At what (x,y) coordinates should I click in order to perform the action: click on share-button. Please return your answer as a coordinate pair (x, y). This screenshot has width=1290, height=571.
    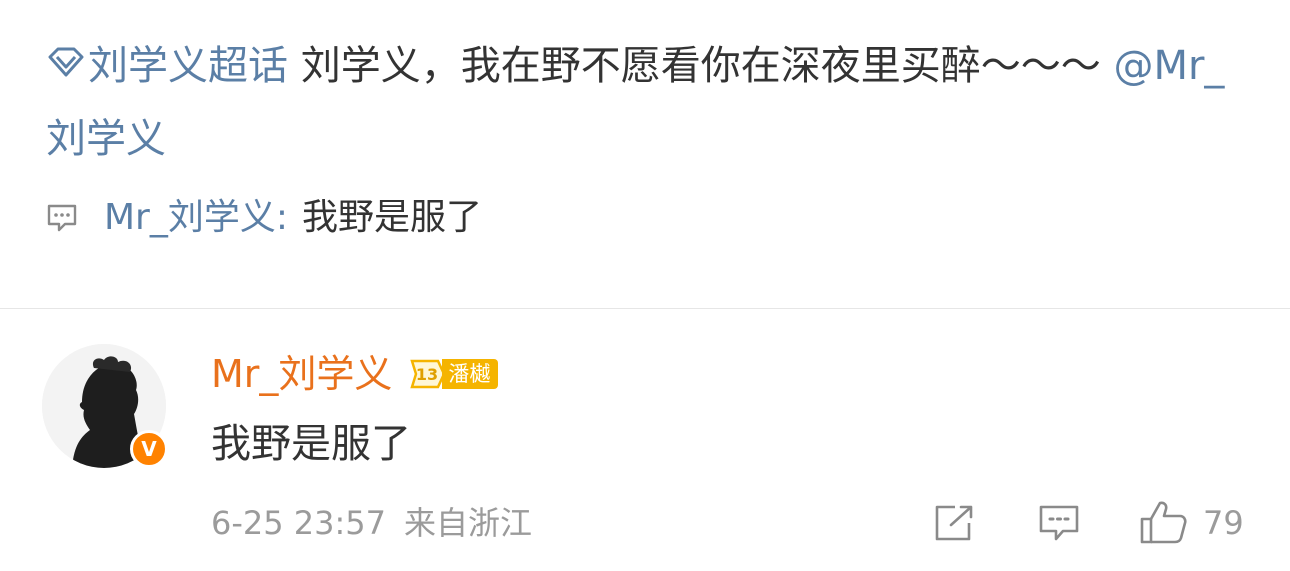
    Looking at the image, I should click on (955, 523).